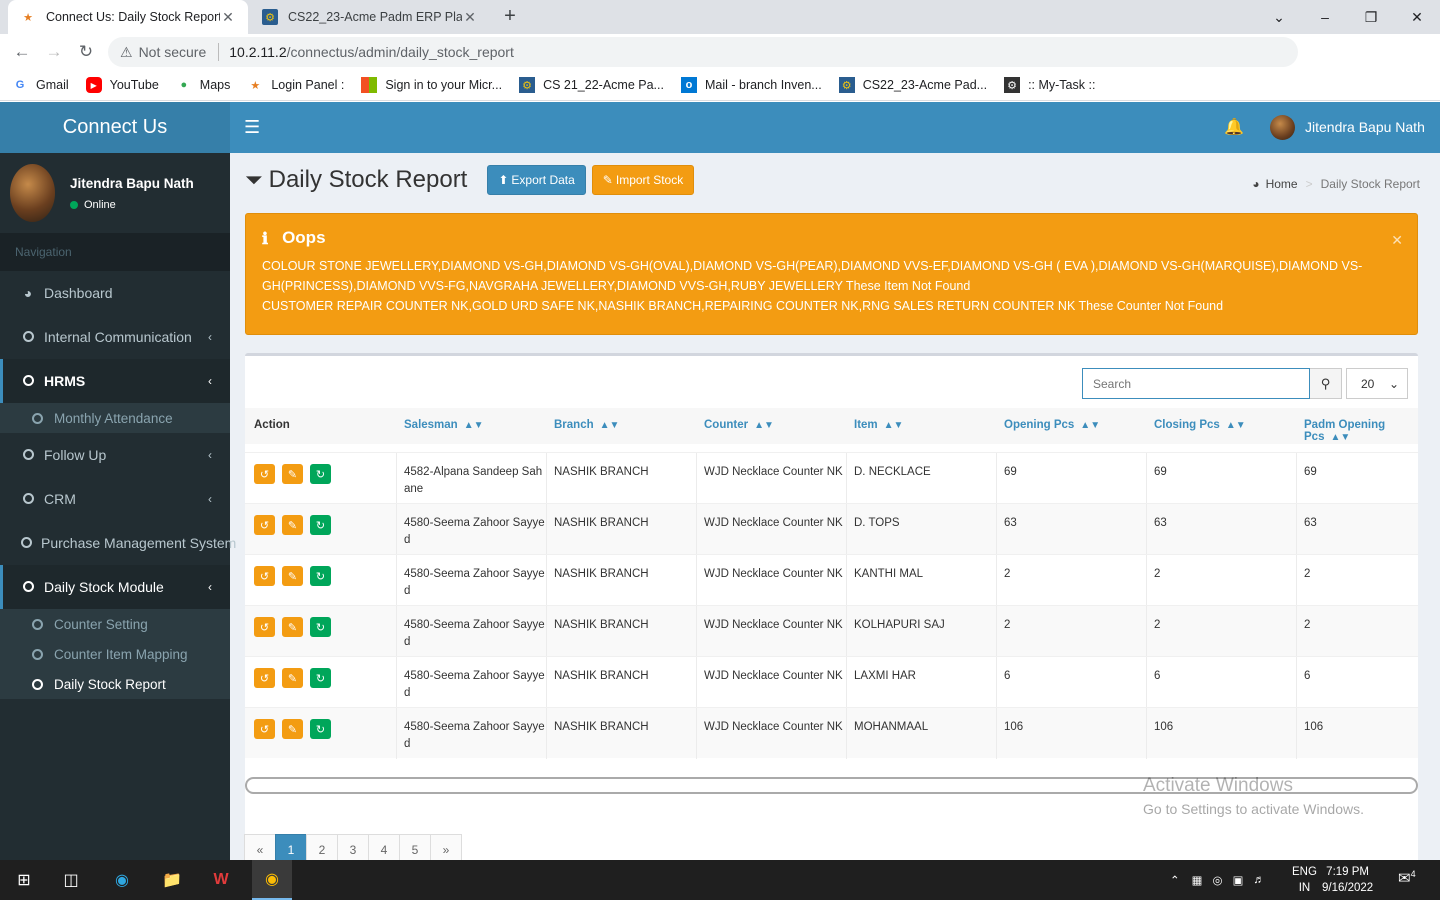 The image size is (1440, 900). Describe the element at coordinates (115, 684) in the screenshot. I see `sidebar-item-daily-stock-report: Daily Stock Report` at that location.